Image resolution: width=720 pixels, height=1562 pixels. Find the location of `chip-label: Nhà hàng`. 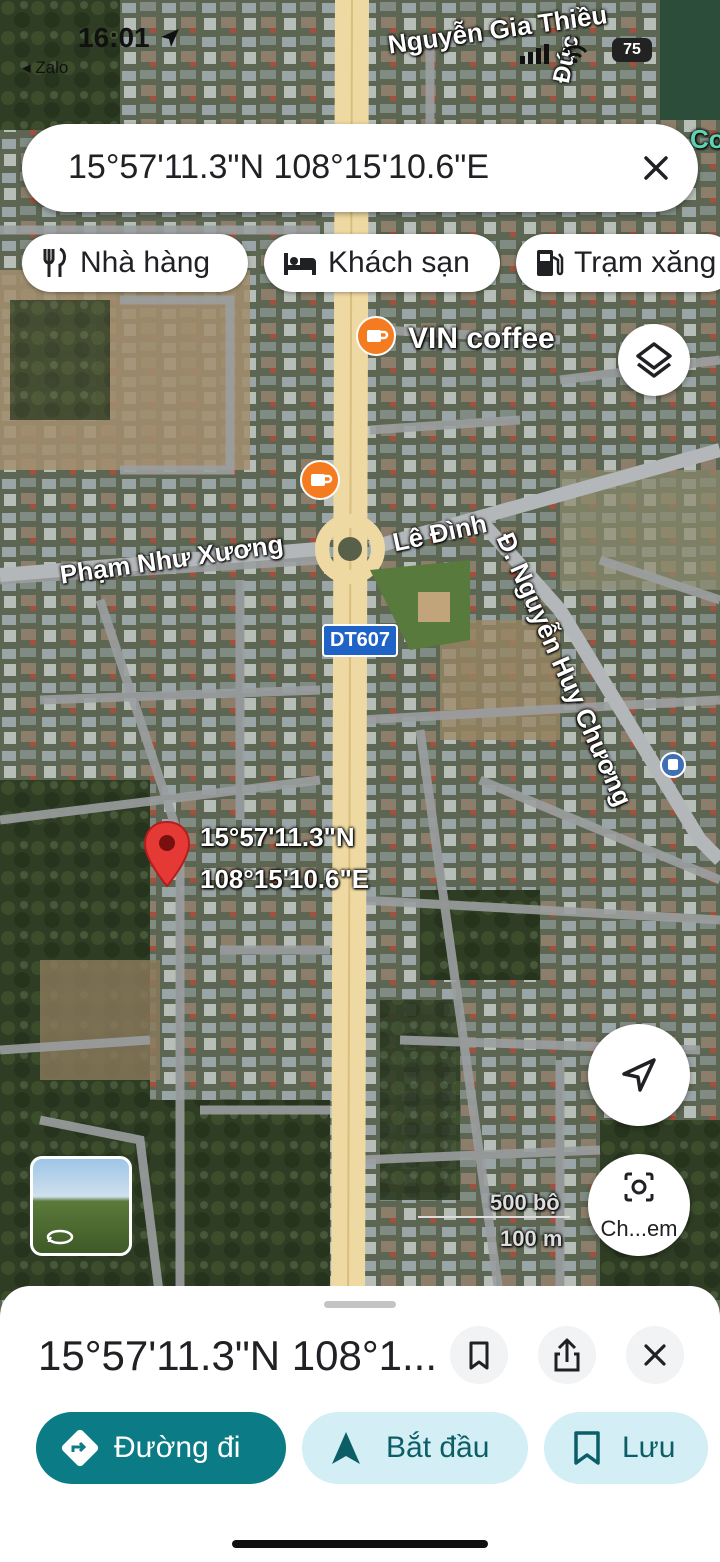

chip-label: Nhà hàng is located at coordinates (145, 262).